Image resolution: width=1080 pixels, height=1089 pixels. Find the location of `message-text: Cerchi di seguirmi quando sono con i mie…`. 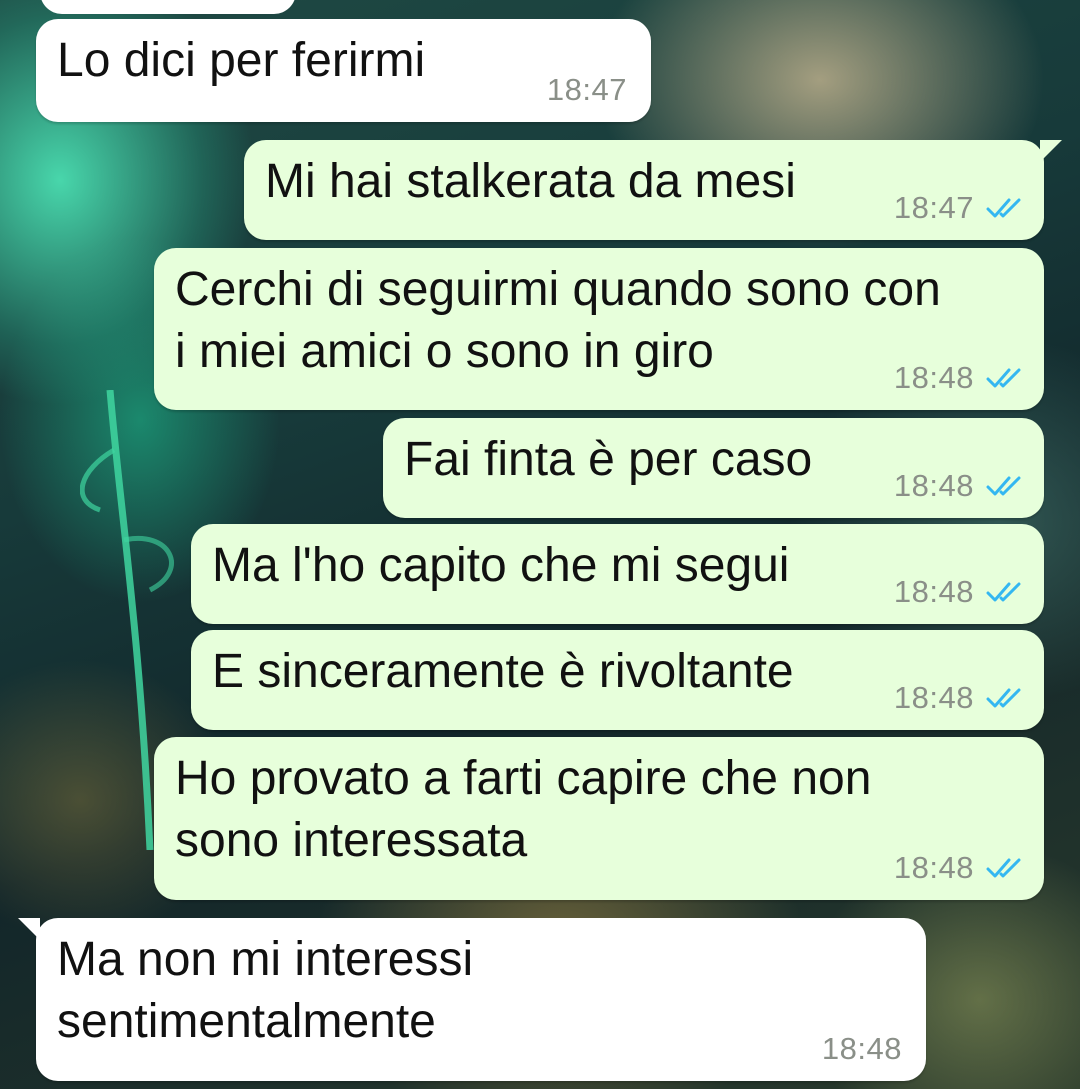

message-text: Cerchi di seguirmi quando sono con i mie… is located at coordinates (558, 320).